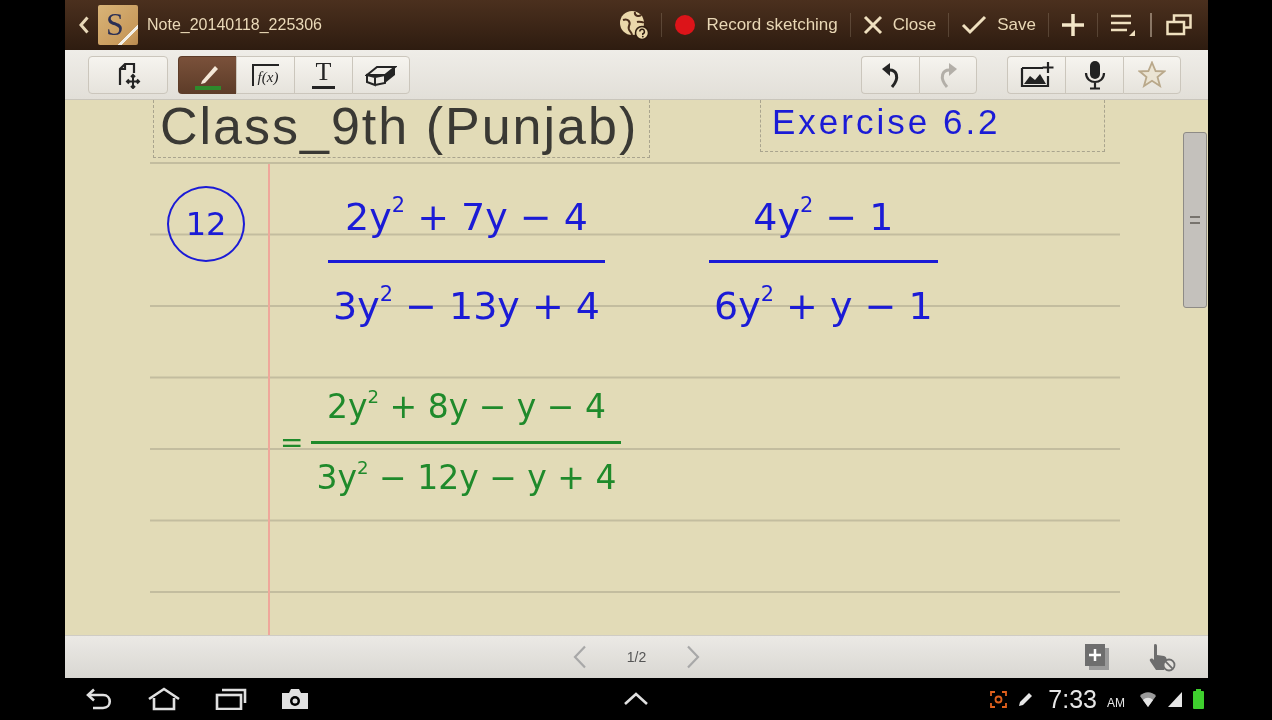 This screenshot has height=720, width=1272. What do you see at coordinates (118, 25) in the screenshot?
I see `app-logo: S` at bounding box center [118, 25].